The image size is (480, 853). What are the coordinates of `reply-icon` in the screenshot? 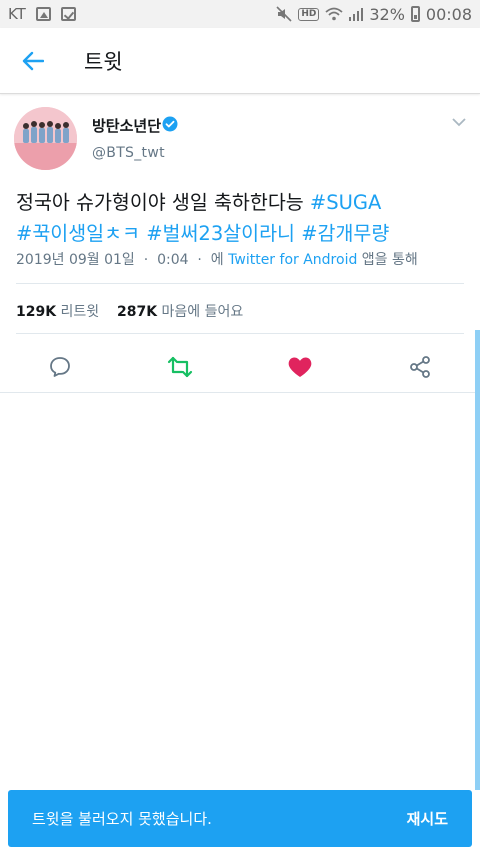 It's located at (60, 367).